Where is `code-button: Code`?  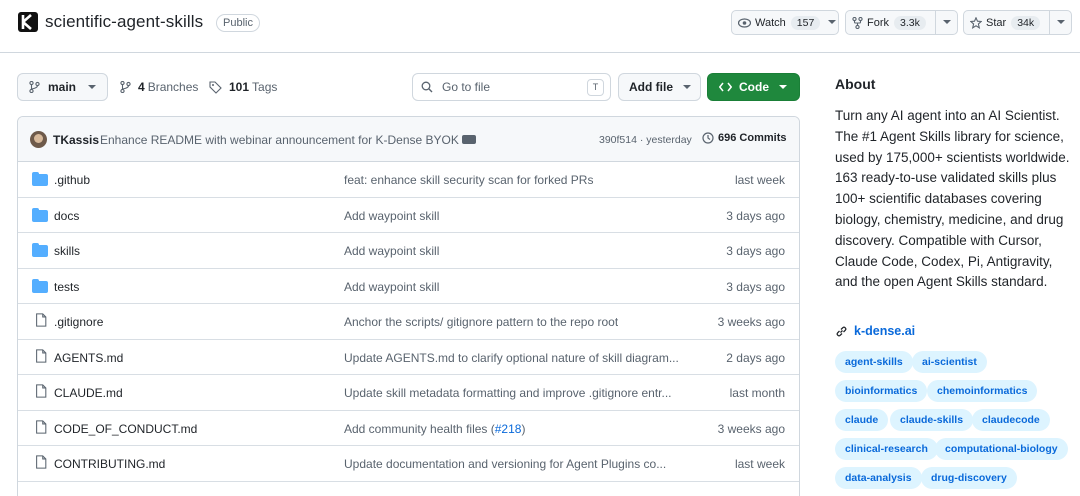 code-button: Code is located at coordinates (753, 87).